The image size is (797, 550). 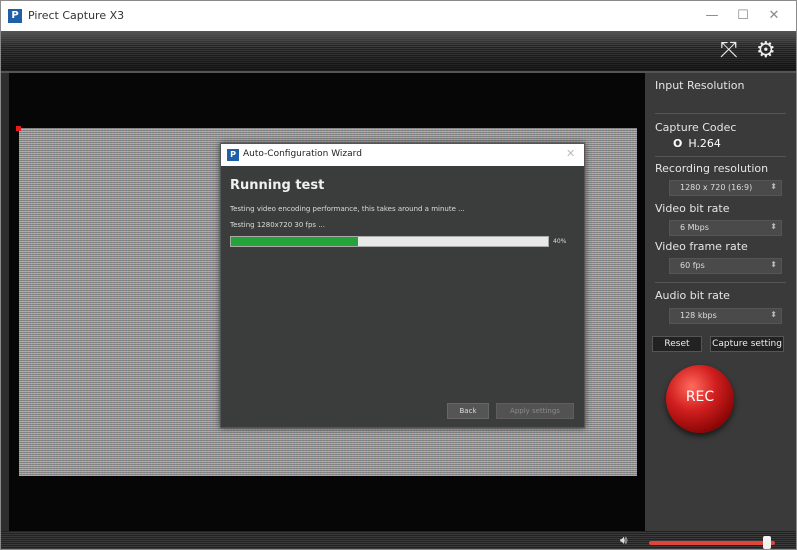 What do you see at coordinates (5, 302) in the screenshot?
I see `left-edge` at bounding box center [5, 302].